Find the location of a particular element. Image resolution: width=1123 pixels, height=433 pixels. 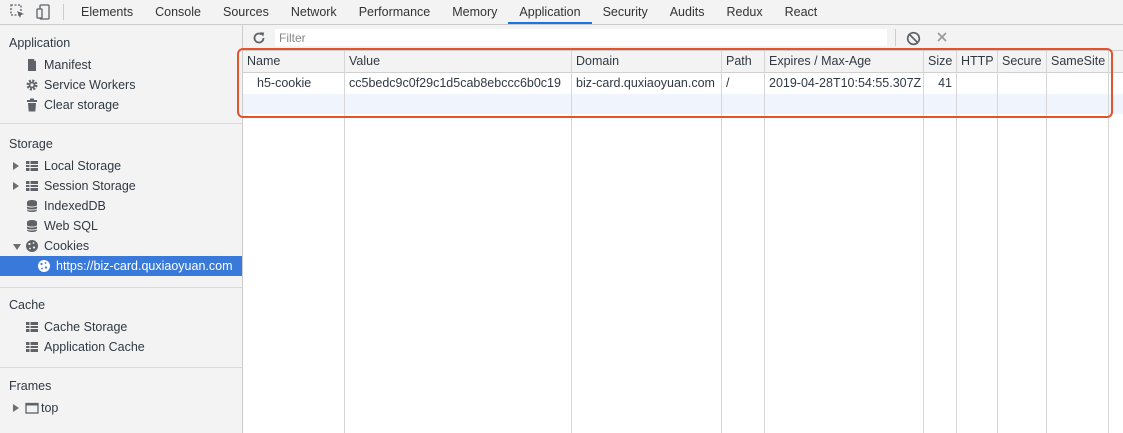

sidebar-item-label: Local Storage is located at coordinates (83, 166).